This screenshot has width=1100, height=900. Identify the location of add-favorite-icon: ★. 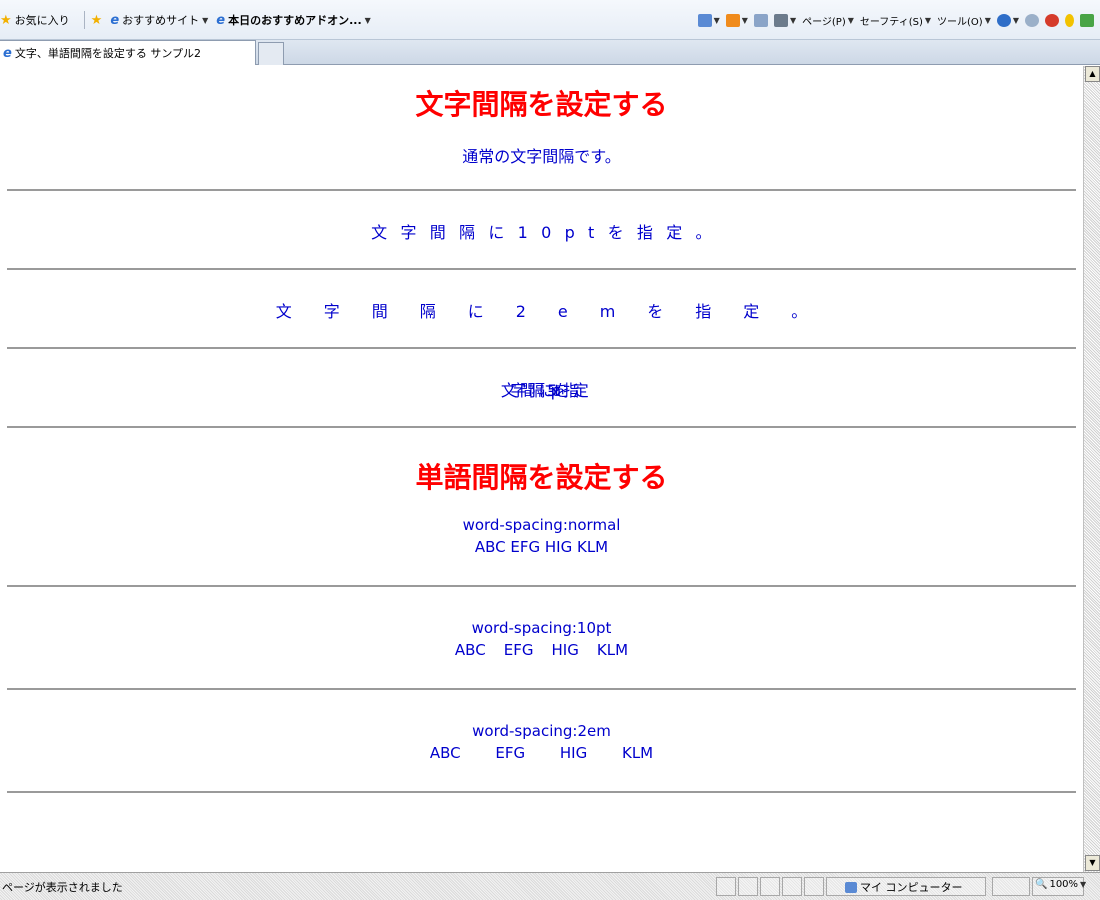
(96, 20).